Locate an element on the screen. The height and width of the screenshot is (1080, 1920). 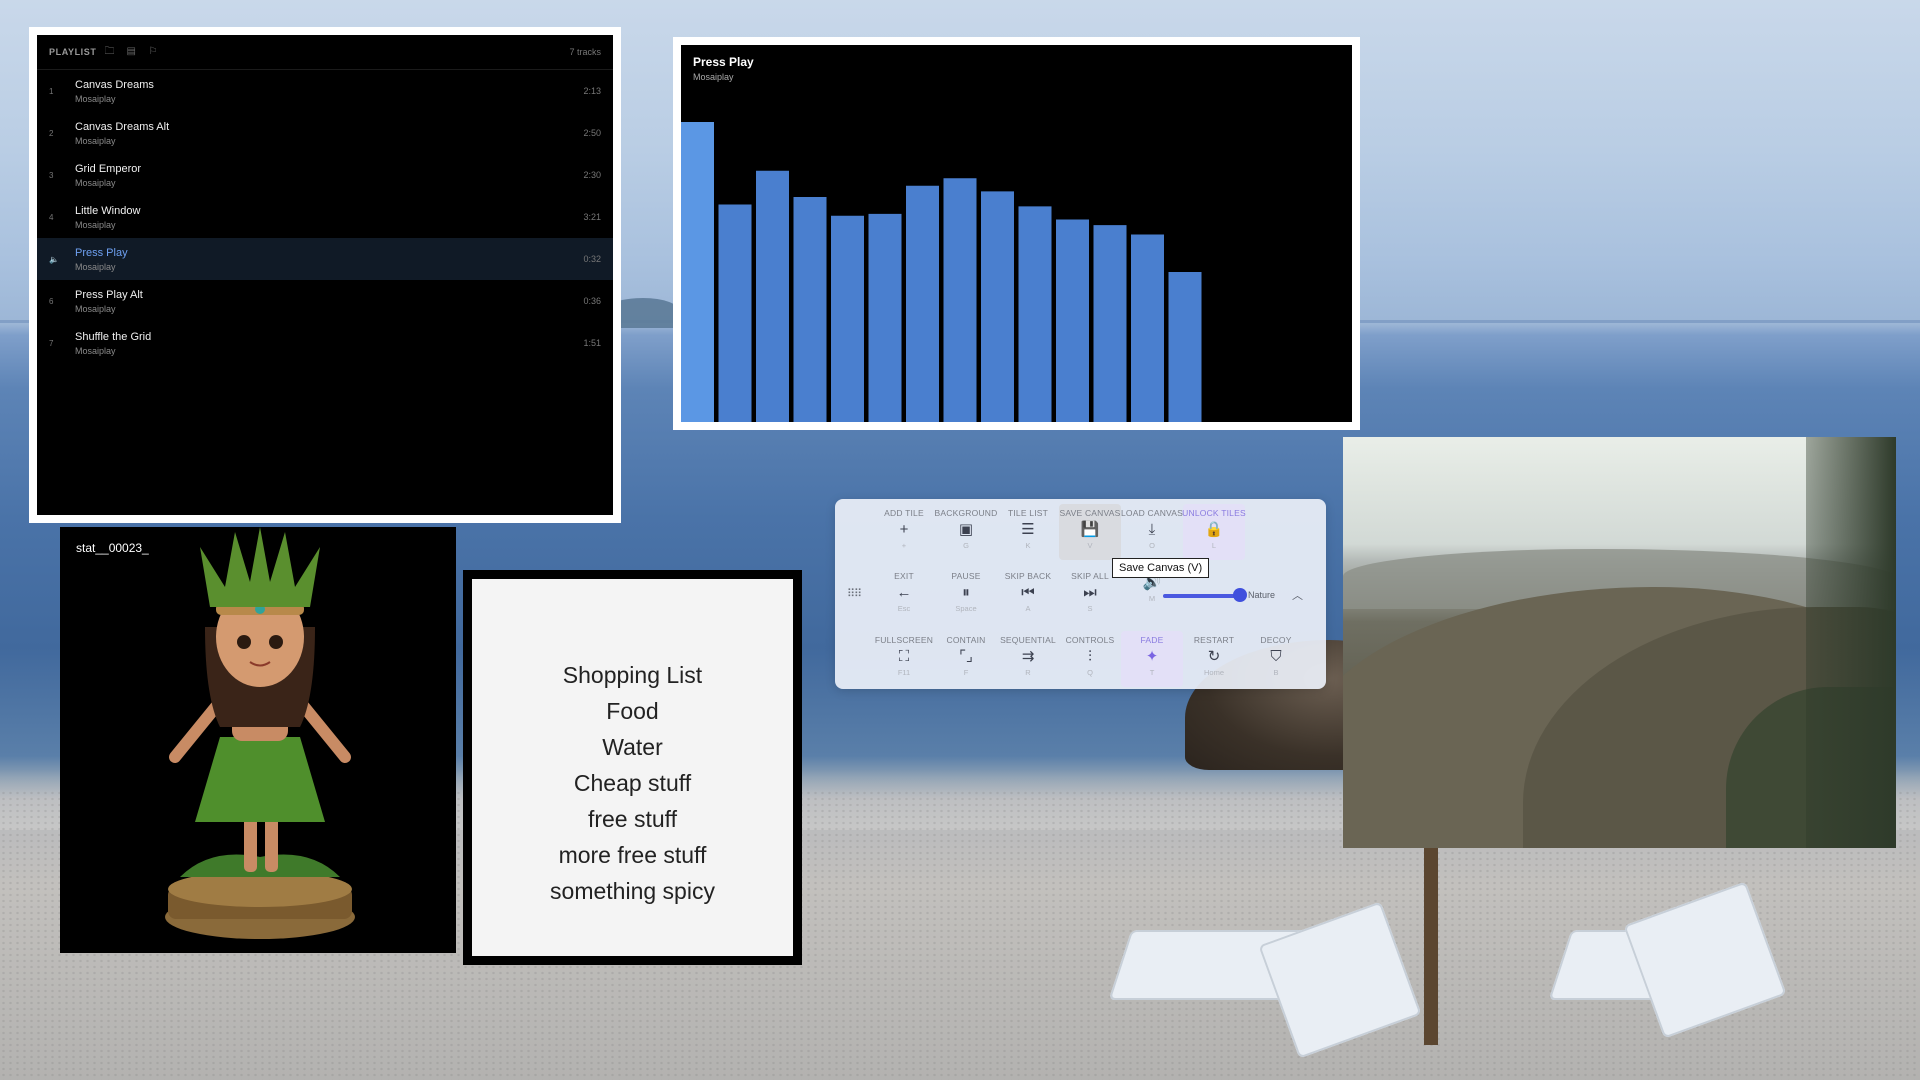
skip-back-icon: ⏮ is located at coordinates (1028, 592).